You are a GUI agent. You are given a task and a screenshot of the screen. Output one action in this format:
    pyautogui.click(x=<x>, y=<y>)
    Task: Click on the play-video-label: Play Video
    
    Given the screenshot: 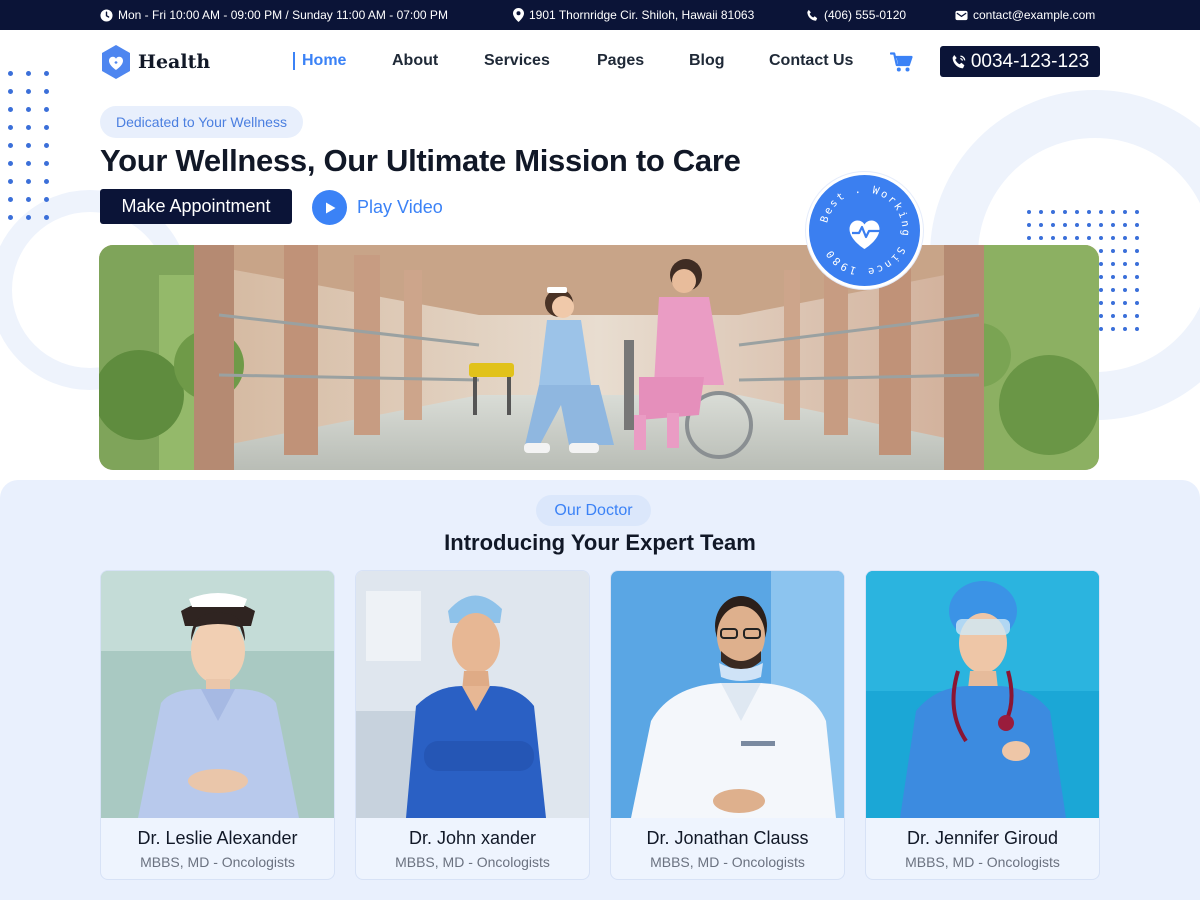 What is the action you would take?
    pyautogui.click(x=400, y=207)
    